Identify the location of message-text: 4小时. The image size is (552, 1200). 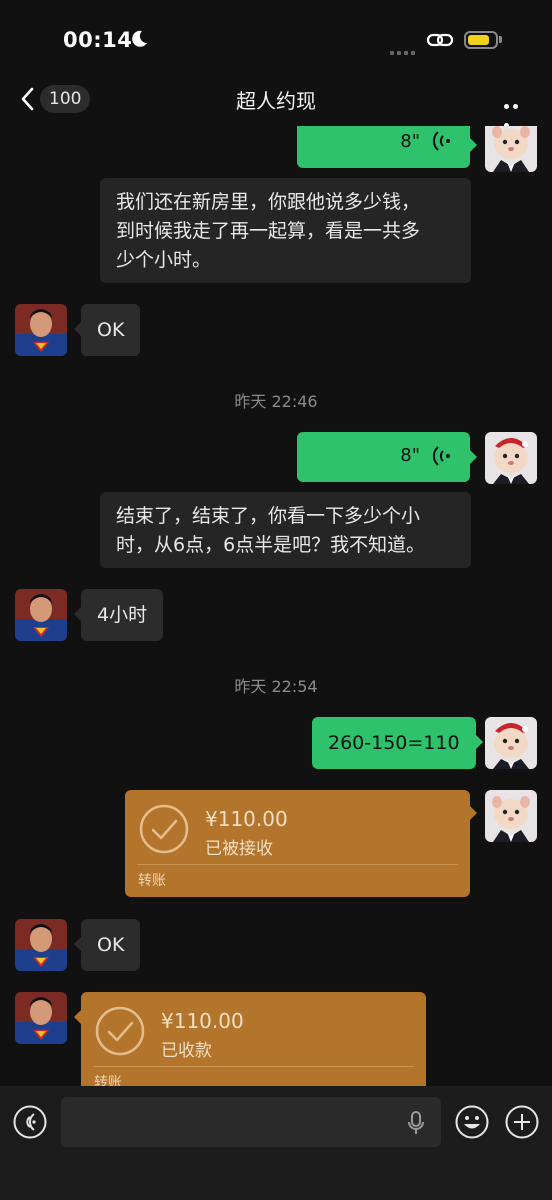
(122, 615).